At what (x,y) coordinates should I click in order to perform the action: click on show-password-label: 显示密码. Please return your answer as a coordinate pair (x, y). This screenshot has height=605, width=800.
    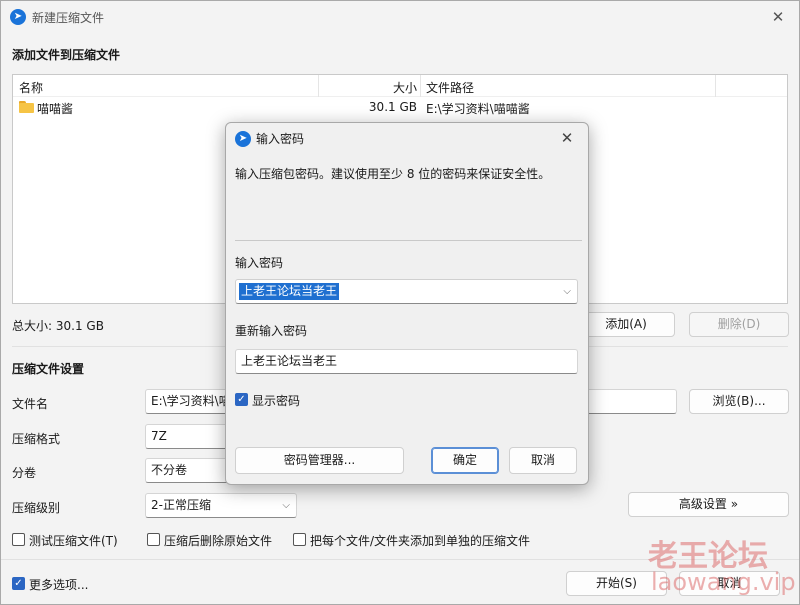
    Looking at the image, I should click on (276, 400).